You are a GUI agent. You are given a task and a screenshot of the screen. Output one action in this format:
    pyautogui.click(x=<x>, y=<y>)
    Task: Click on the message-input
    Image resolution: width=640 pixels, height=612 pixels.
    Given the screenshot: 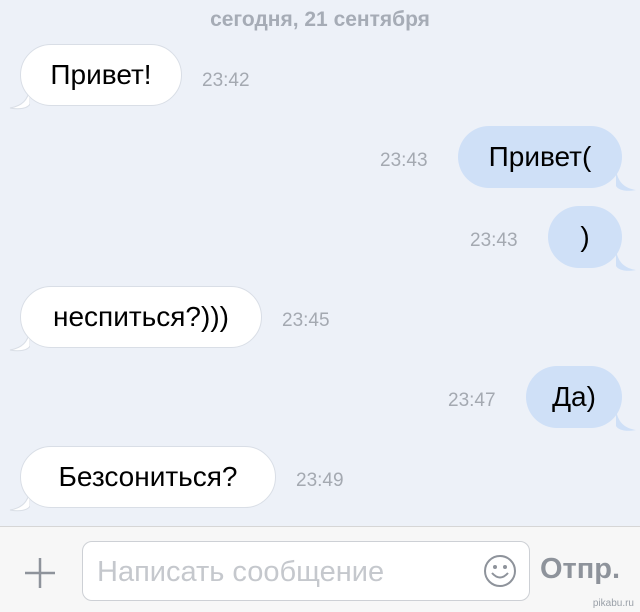 What is the action you would take?
    pyautogui.click(x=287, y=572)
    